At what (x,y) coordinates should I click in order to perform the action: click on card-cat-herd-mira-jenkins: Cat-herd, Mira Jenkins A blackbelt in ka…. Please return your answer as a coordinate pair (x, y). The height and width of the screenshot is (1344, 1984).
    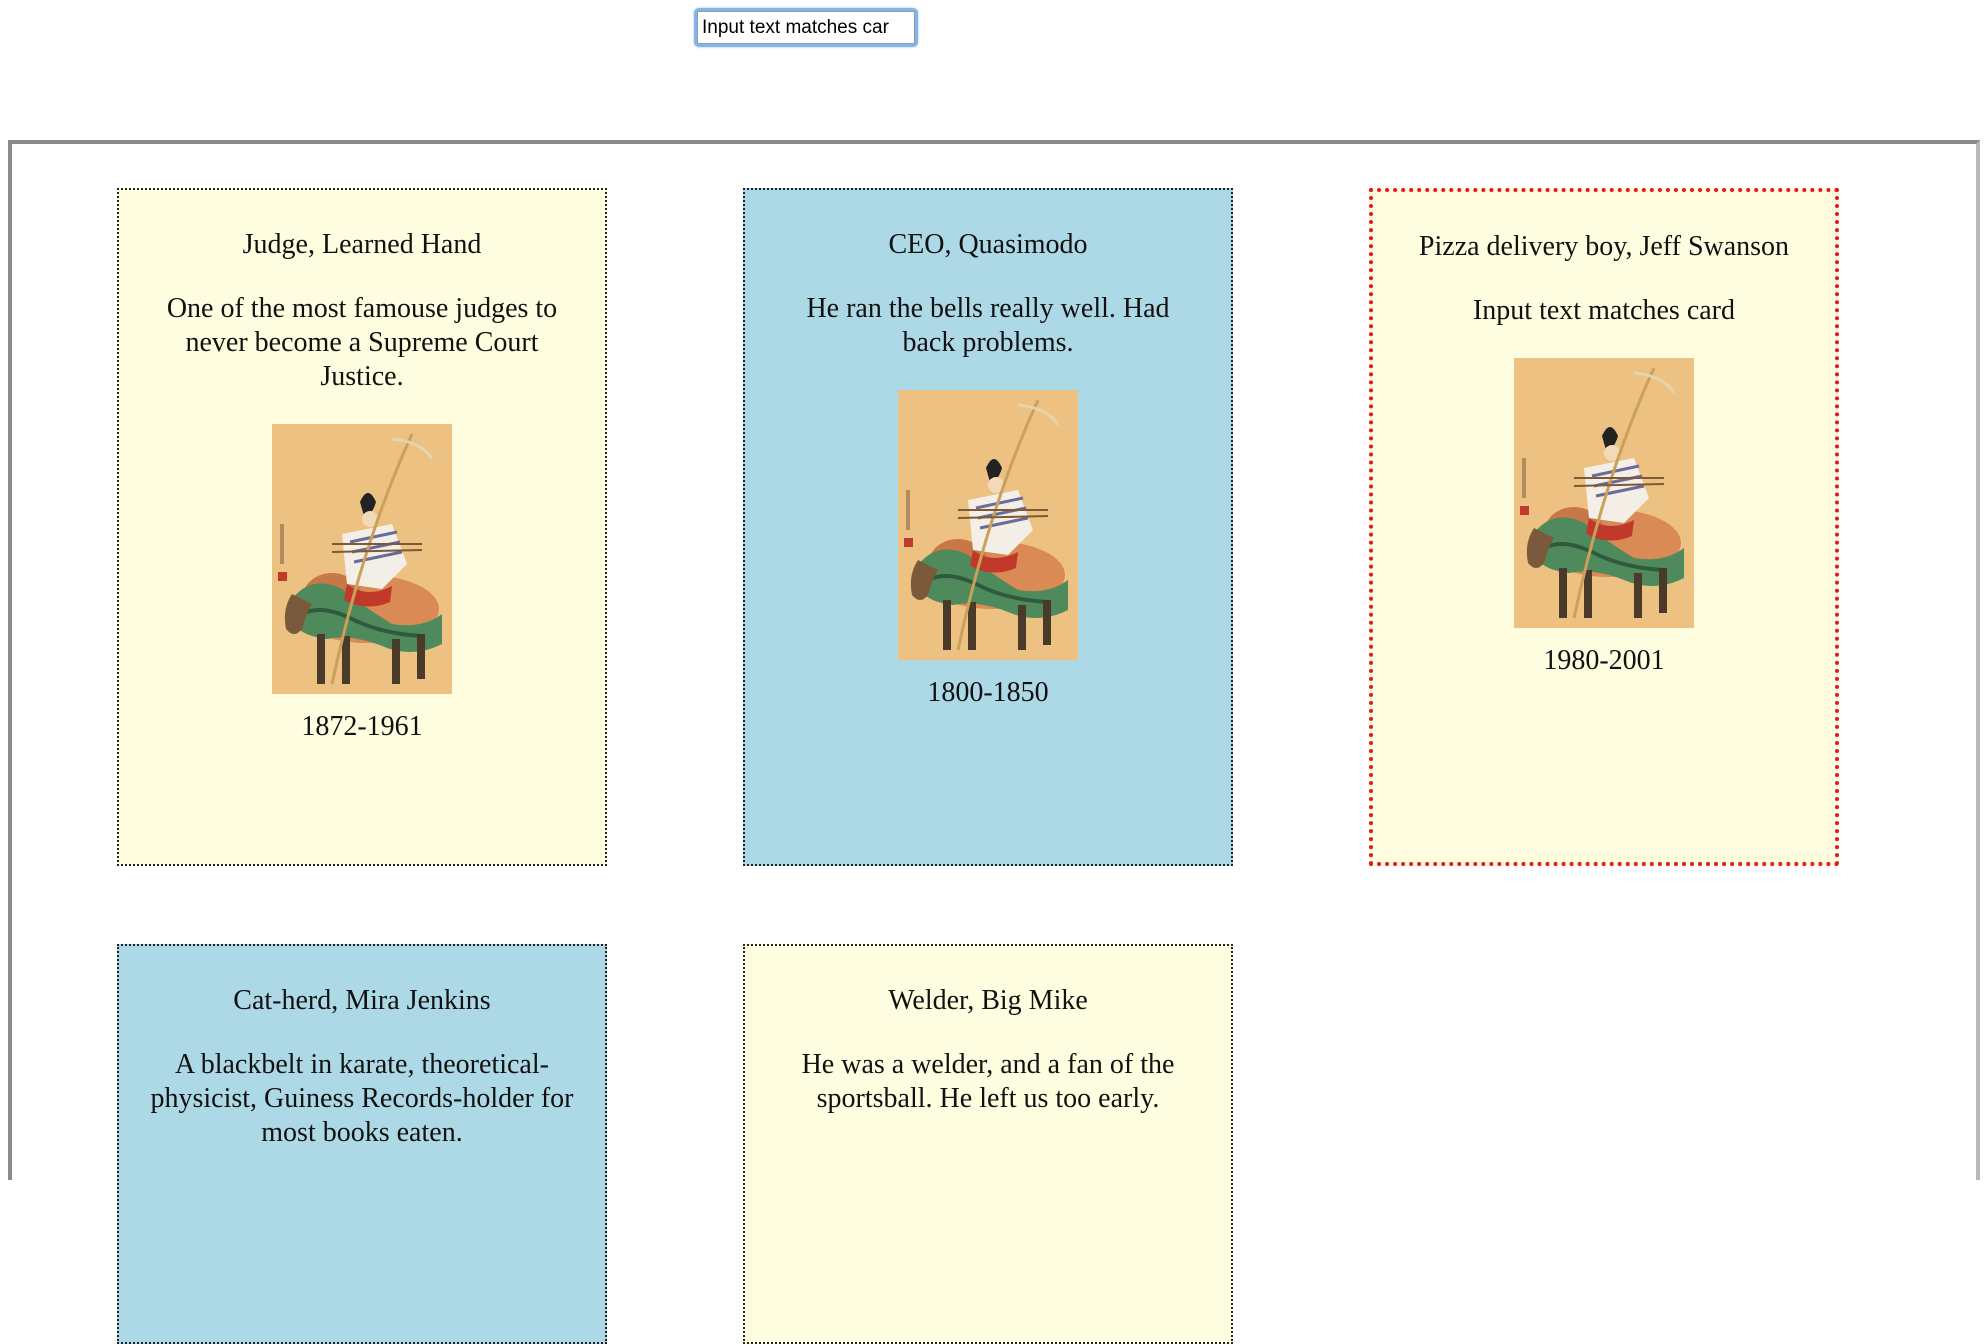
    Looking at the image, I should click on (362, 1144).